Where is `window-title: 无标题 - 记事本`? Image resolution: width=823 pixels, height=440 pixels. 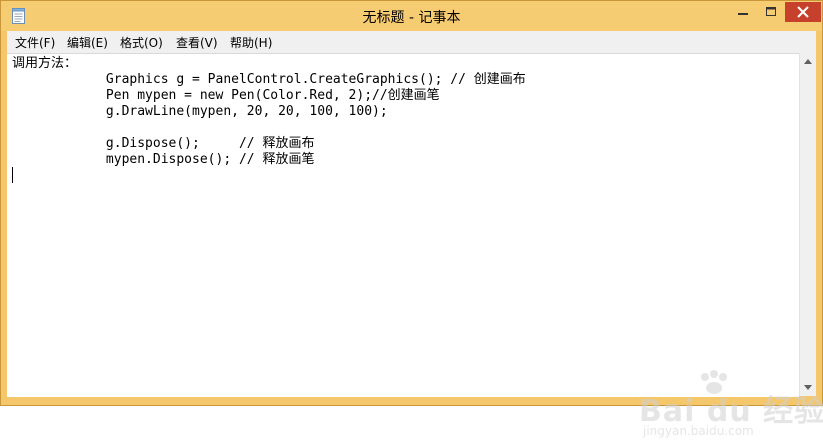 window-title: 无标题 - 记事本 is located at coordinates (411, 18).